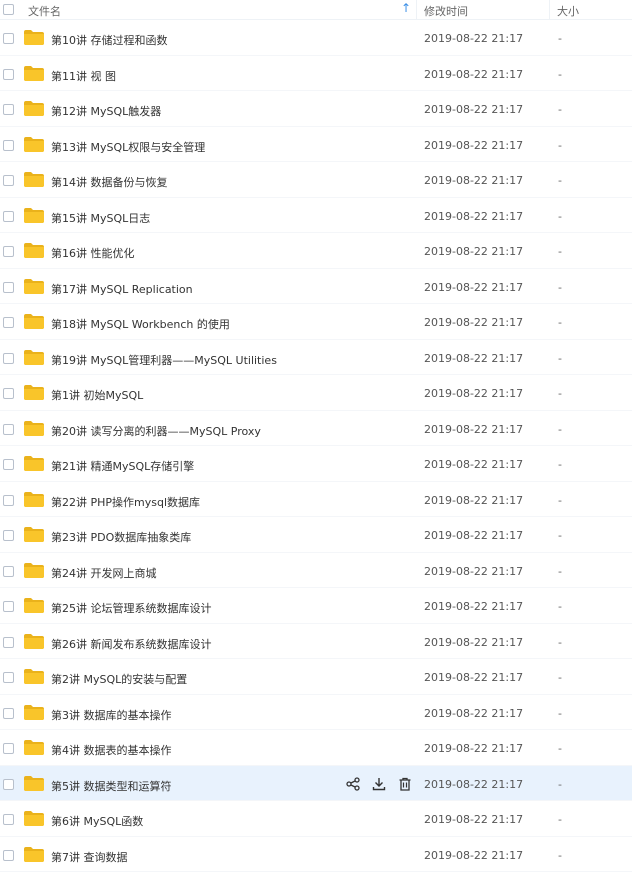  What do you see at coordinates (100, 218) in the screenshot?
I see `file-name: 第15讲 MySQL日志` at bounding box center [100, 218].